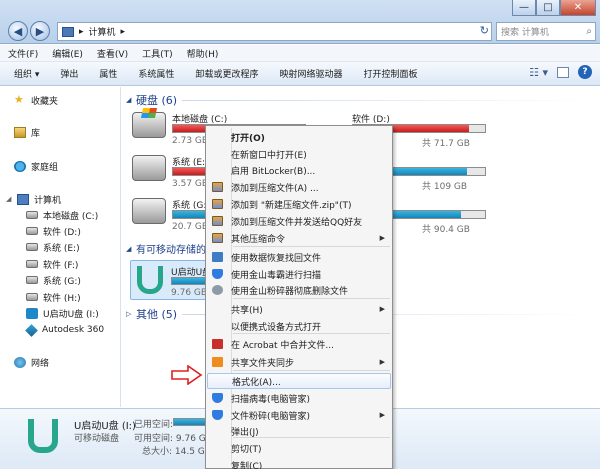  I want to click on context-menu-label: 在新窗口中打开(E), so click(269, 155).